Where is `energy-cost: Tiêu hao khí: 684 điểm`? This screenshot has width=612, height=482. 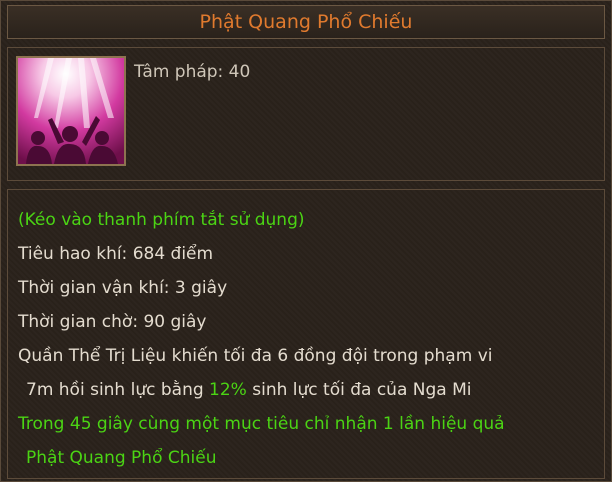
energy-cost: Tiêu hao khí: 684 điểm is located at coordinates (116, 254).